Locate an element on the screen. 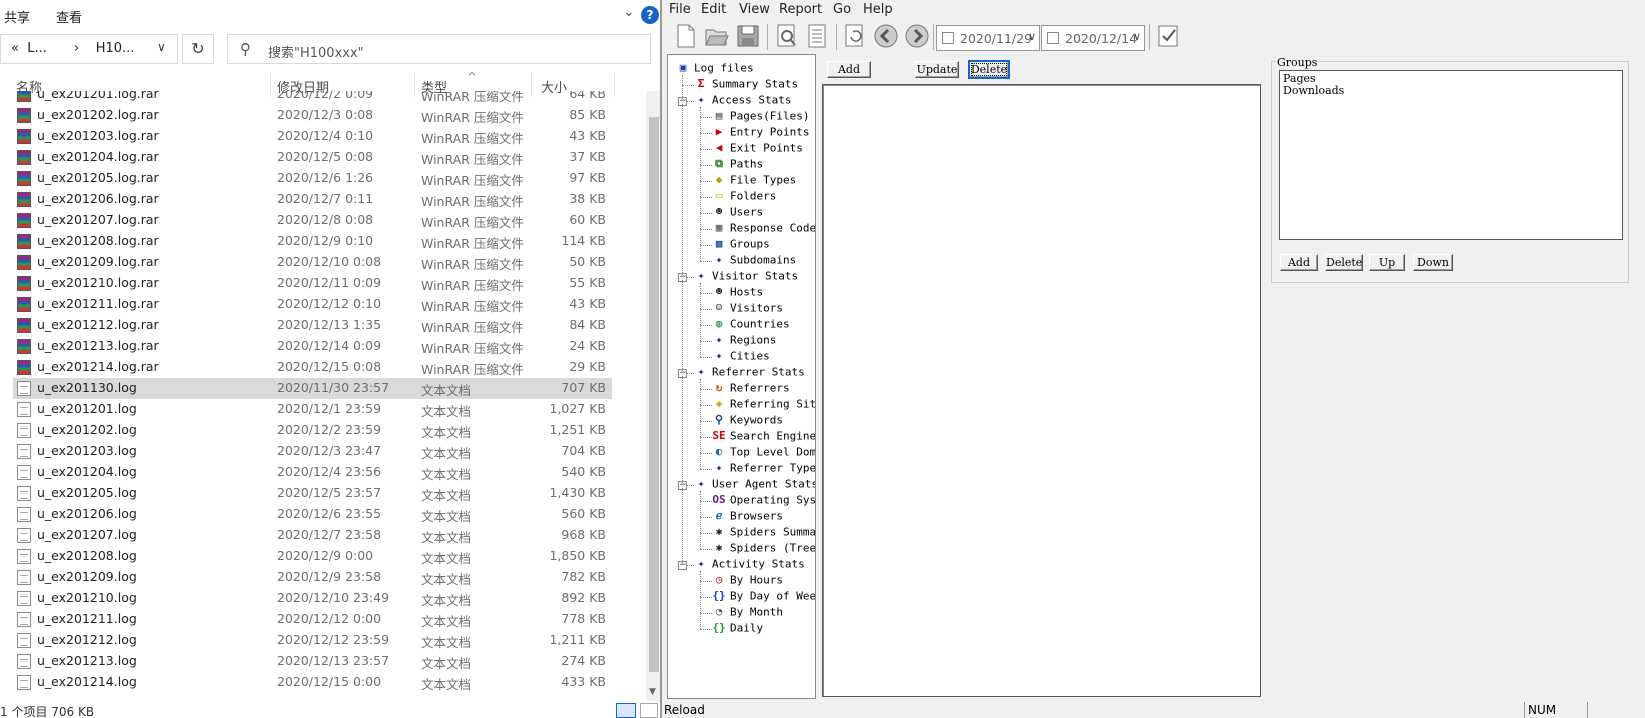 The image size is (1645, 718). menu-report: Report is located at coordinates (800, 9).